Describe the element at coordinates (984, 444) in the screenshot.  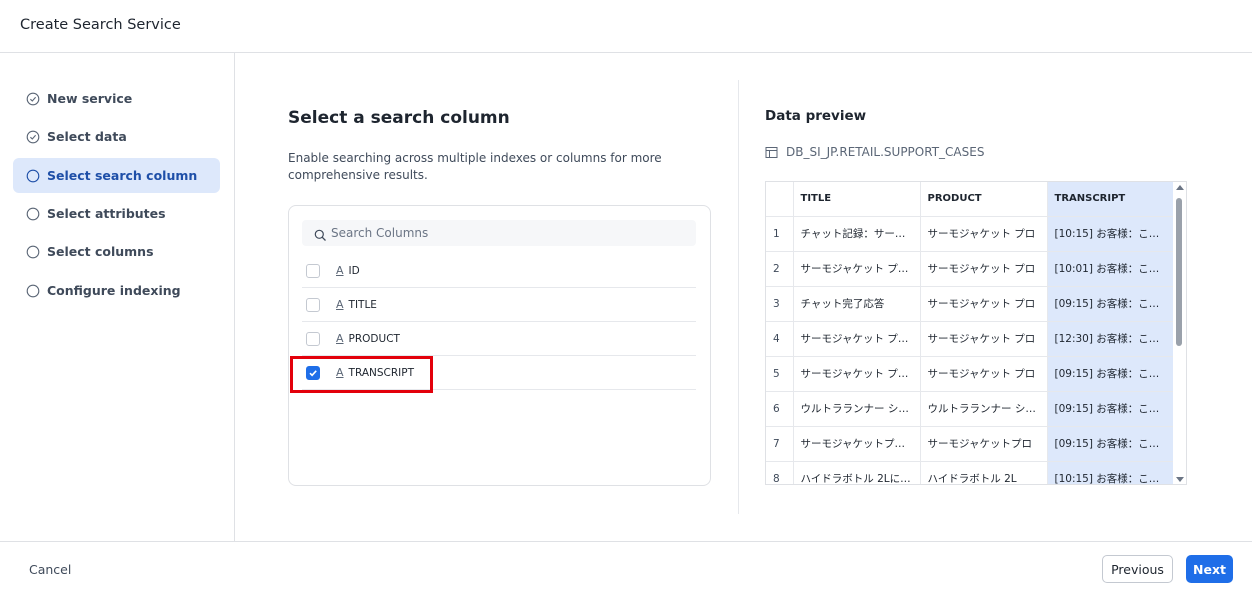
I see `table-cell: サーモジャケットプロ` at that location.